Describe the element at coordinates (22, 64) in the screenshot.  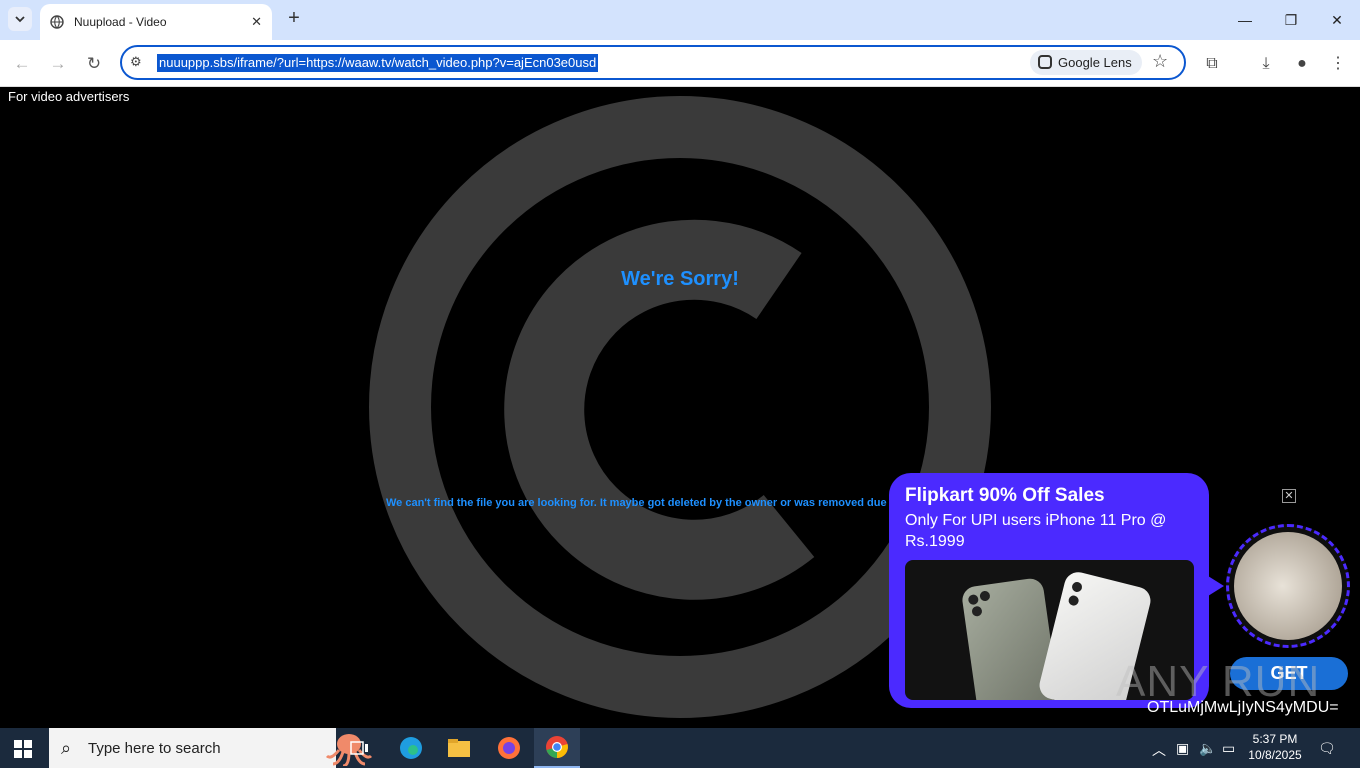
I see `back-button: ←` at that location.